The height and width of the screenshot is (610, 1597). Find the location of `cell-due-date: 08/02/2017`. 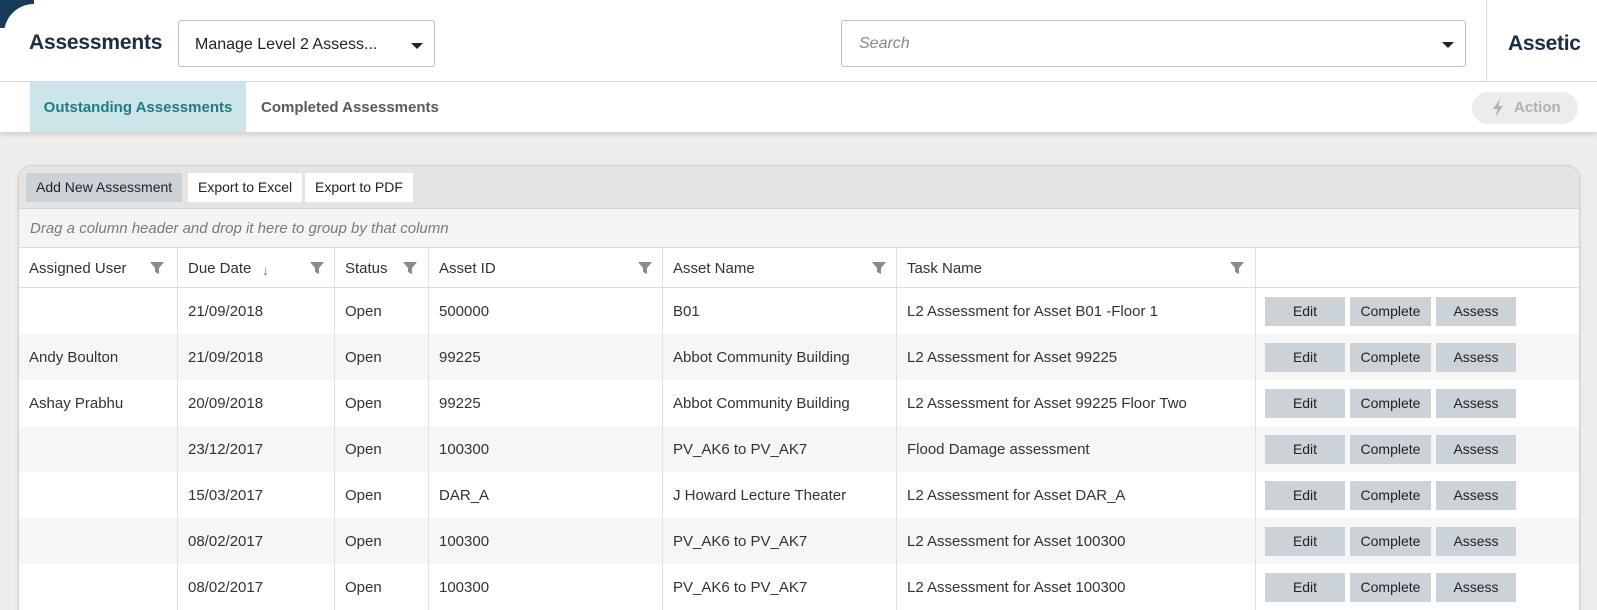

cell-due-date: 08/02/2017 is located at coordinates (256, 587).